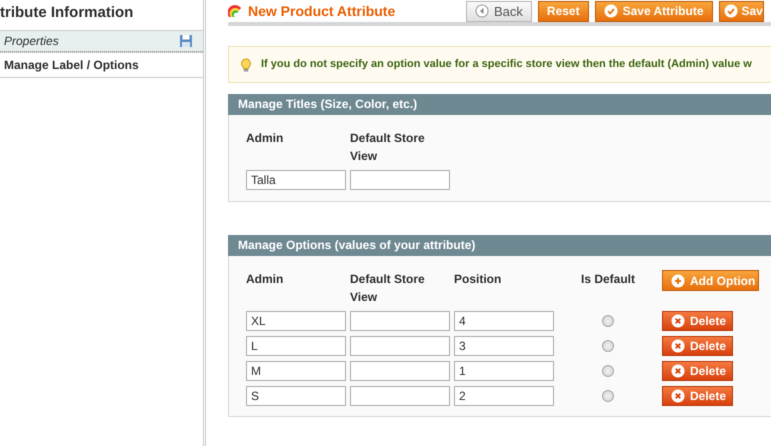 This screenshot has width=771, height=446. Describe the element at coordinates (235, 11) in the screenshot. I see `rainbow-icon` at that location.